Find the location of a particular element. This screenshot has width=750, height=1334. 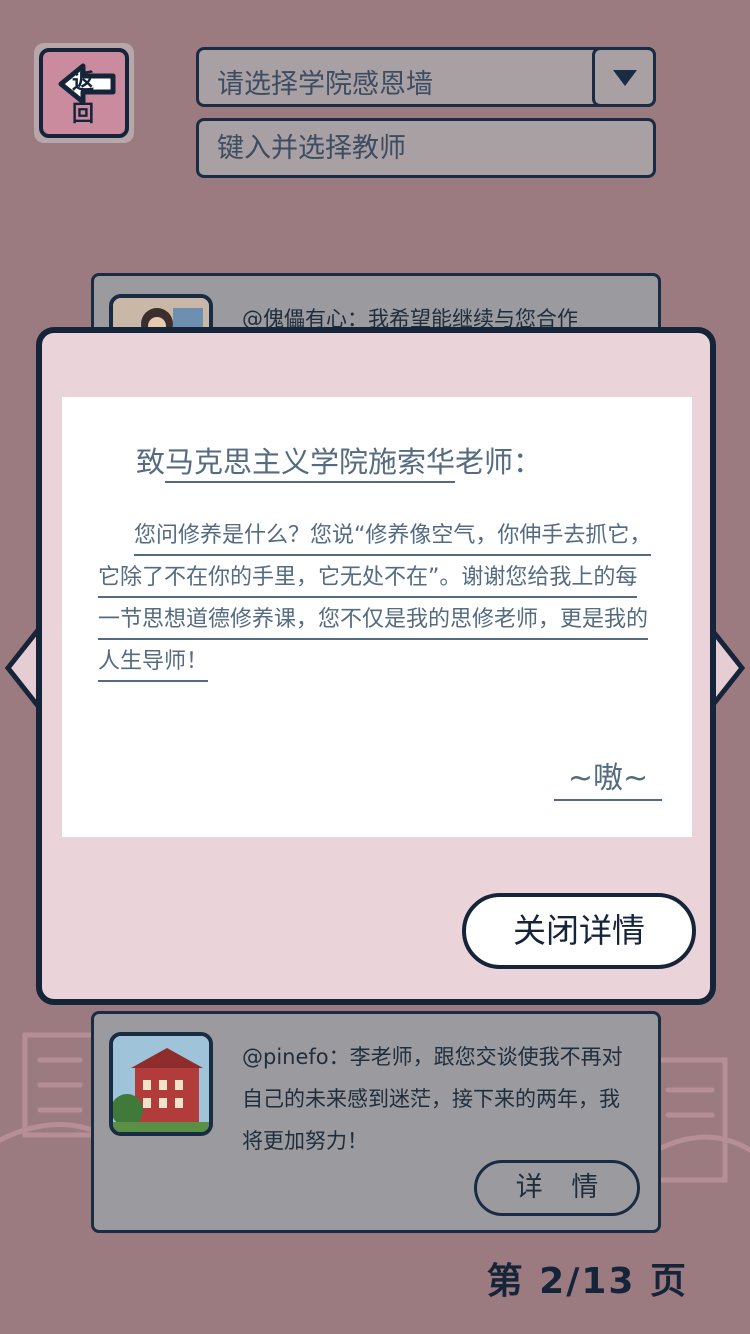

teacher-name: 施索华 is located at coordinates (412, 464).